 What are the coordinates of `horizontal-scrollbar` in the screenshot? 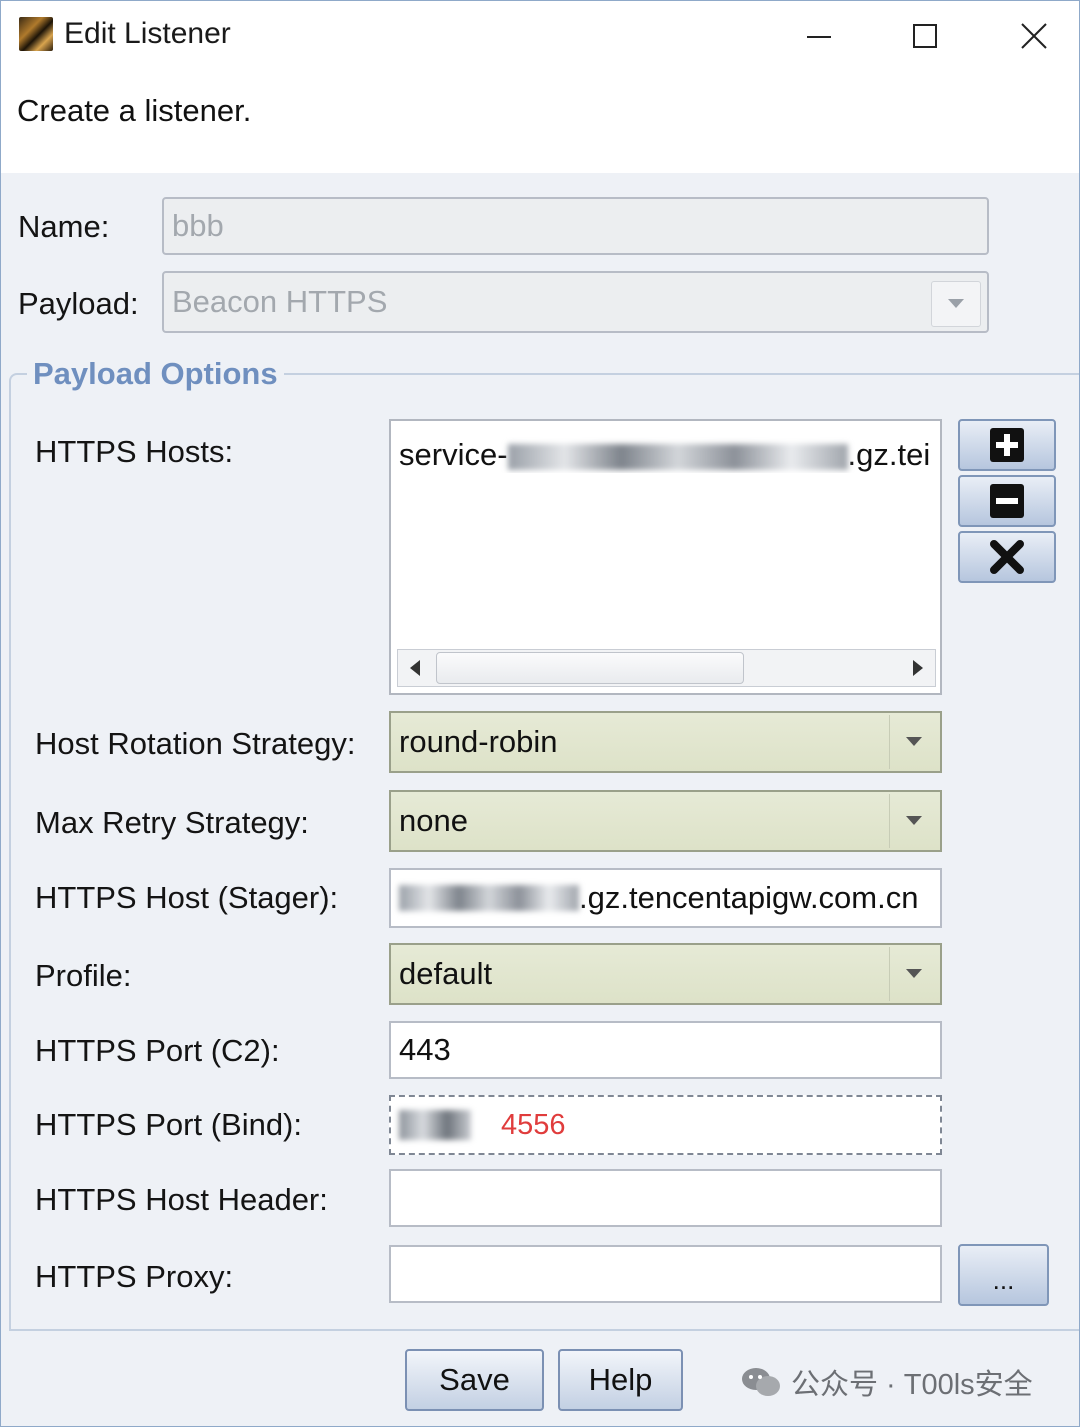 It's located at (666, 668).